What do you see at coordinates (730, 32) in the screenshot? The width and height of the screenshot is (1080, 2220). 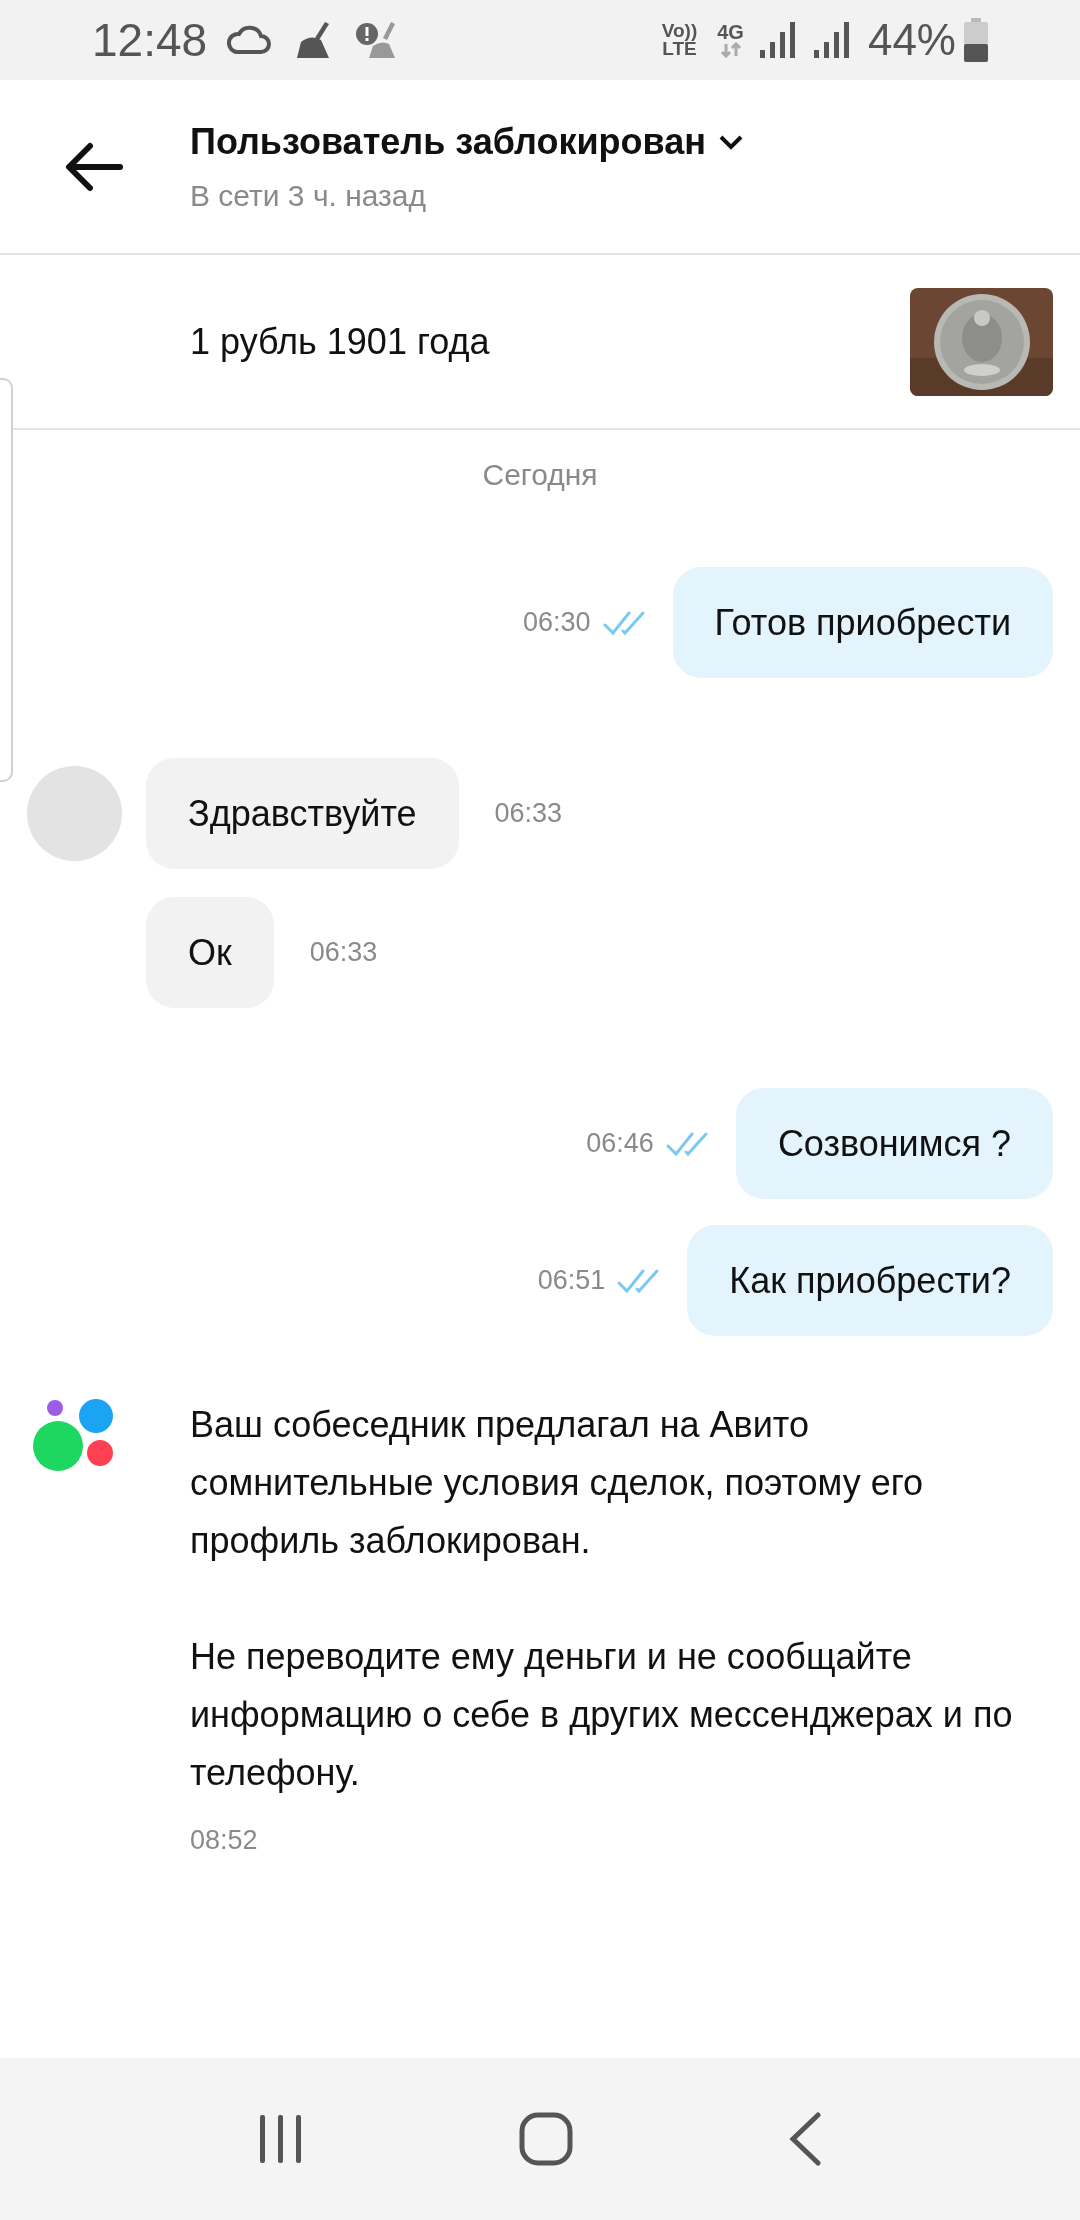 I see `network-label: 4G` at bounding box center [730, 32].